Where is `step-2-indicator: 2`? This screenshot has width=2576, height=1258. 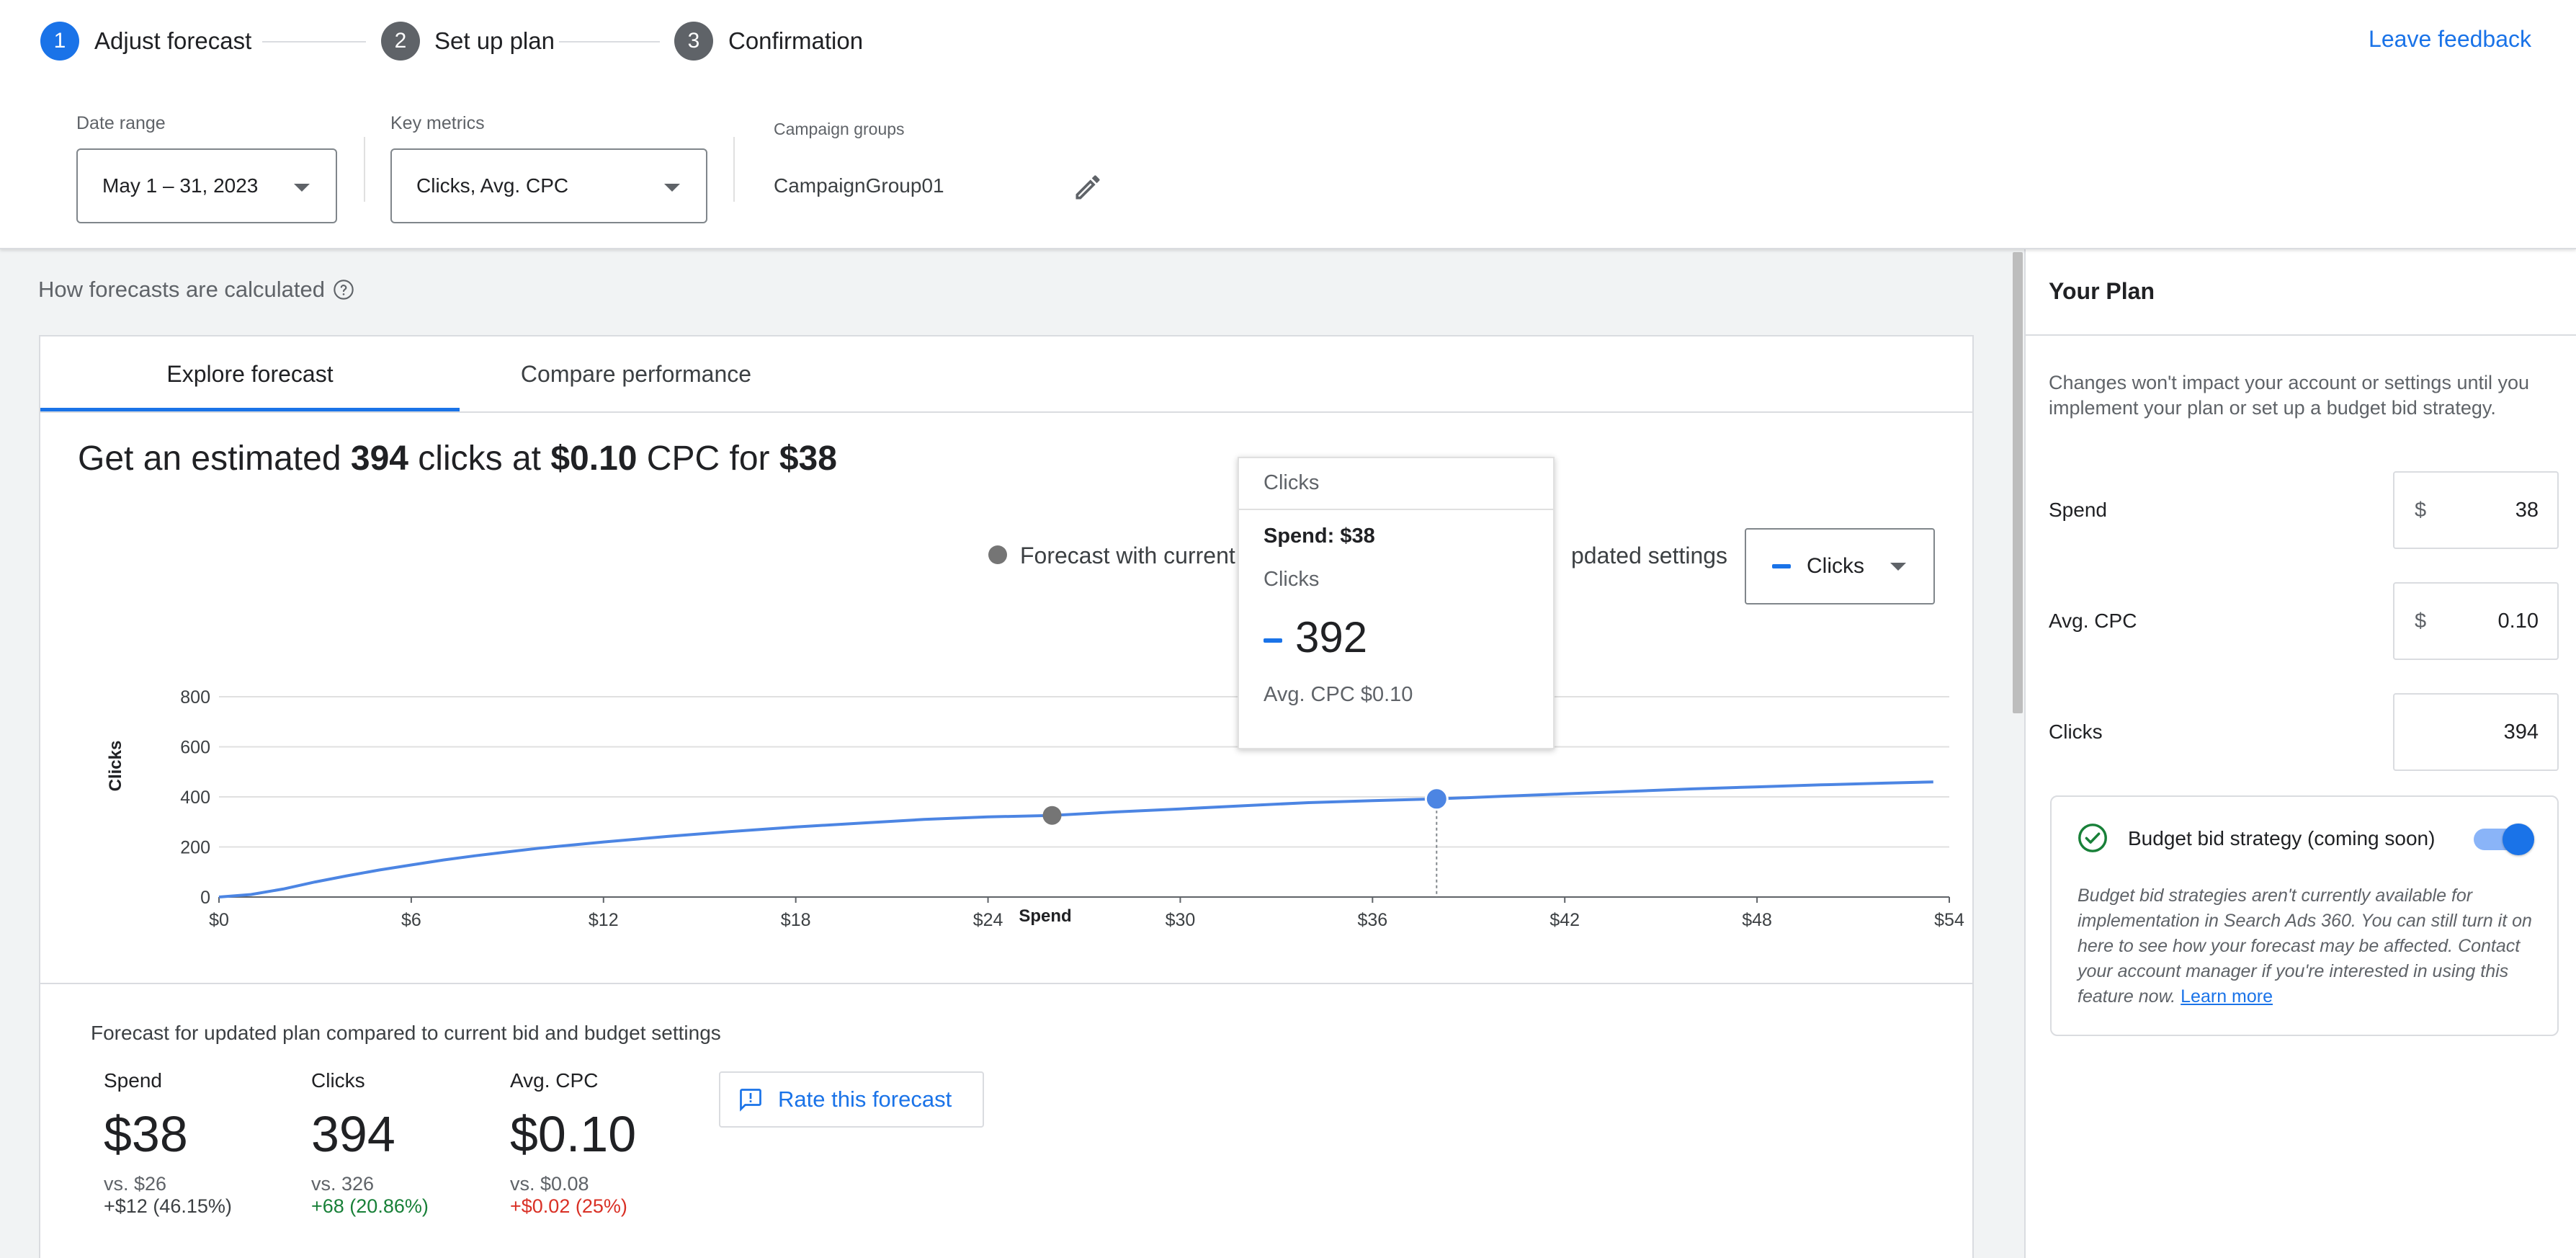
step-2-indicator: 2 is located at coordinates (400, 41).